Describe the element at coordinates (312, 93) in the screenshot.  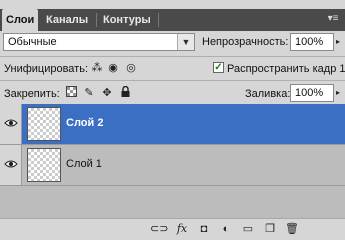
I see `fill-input: 100%` at that location.